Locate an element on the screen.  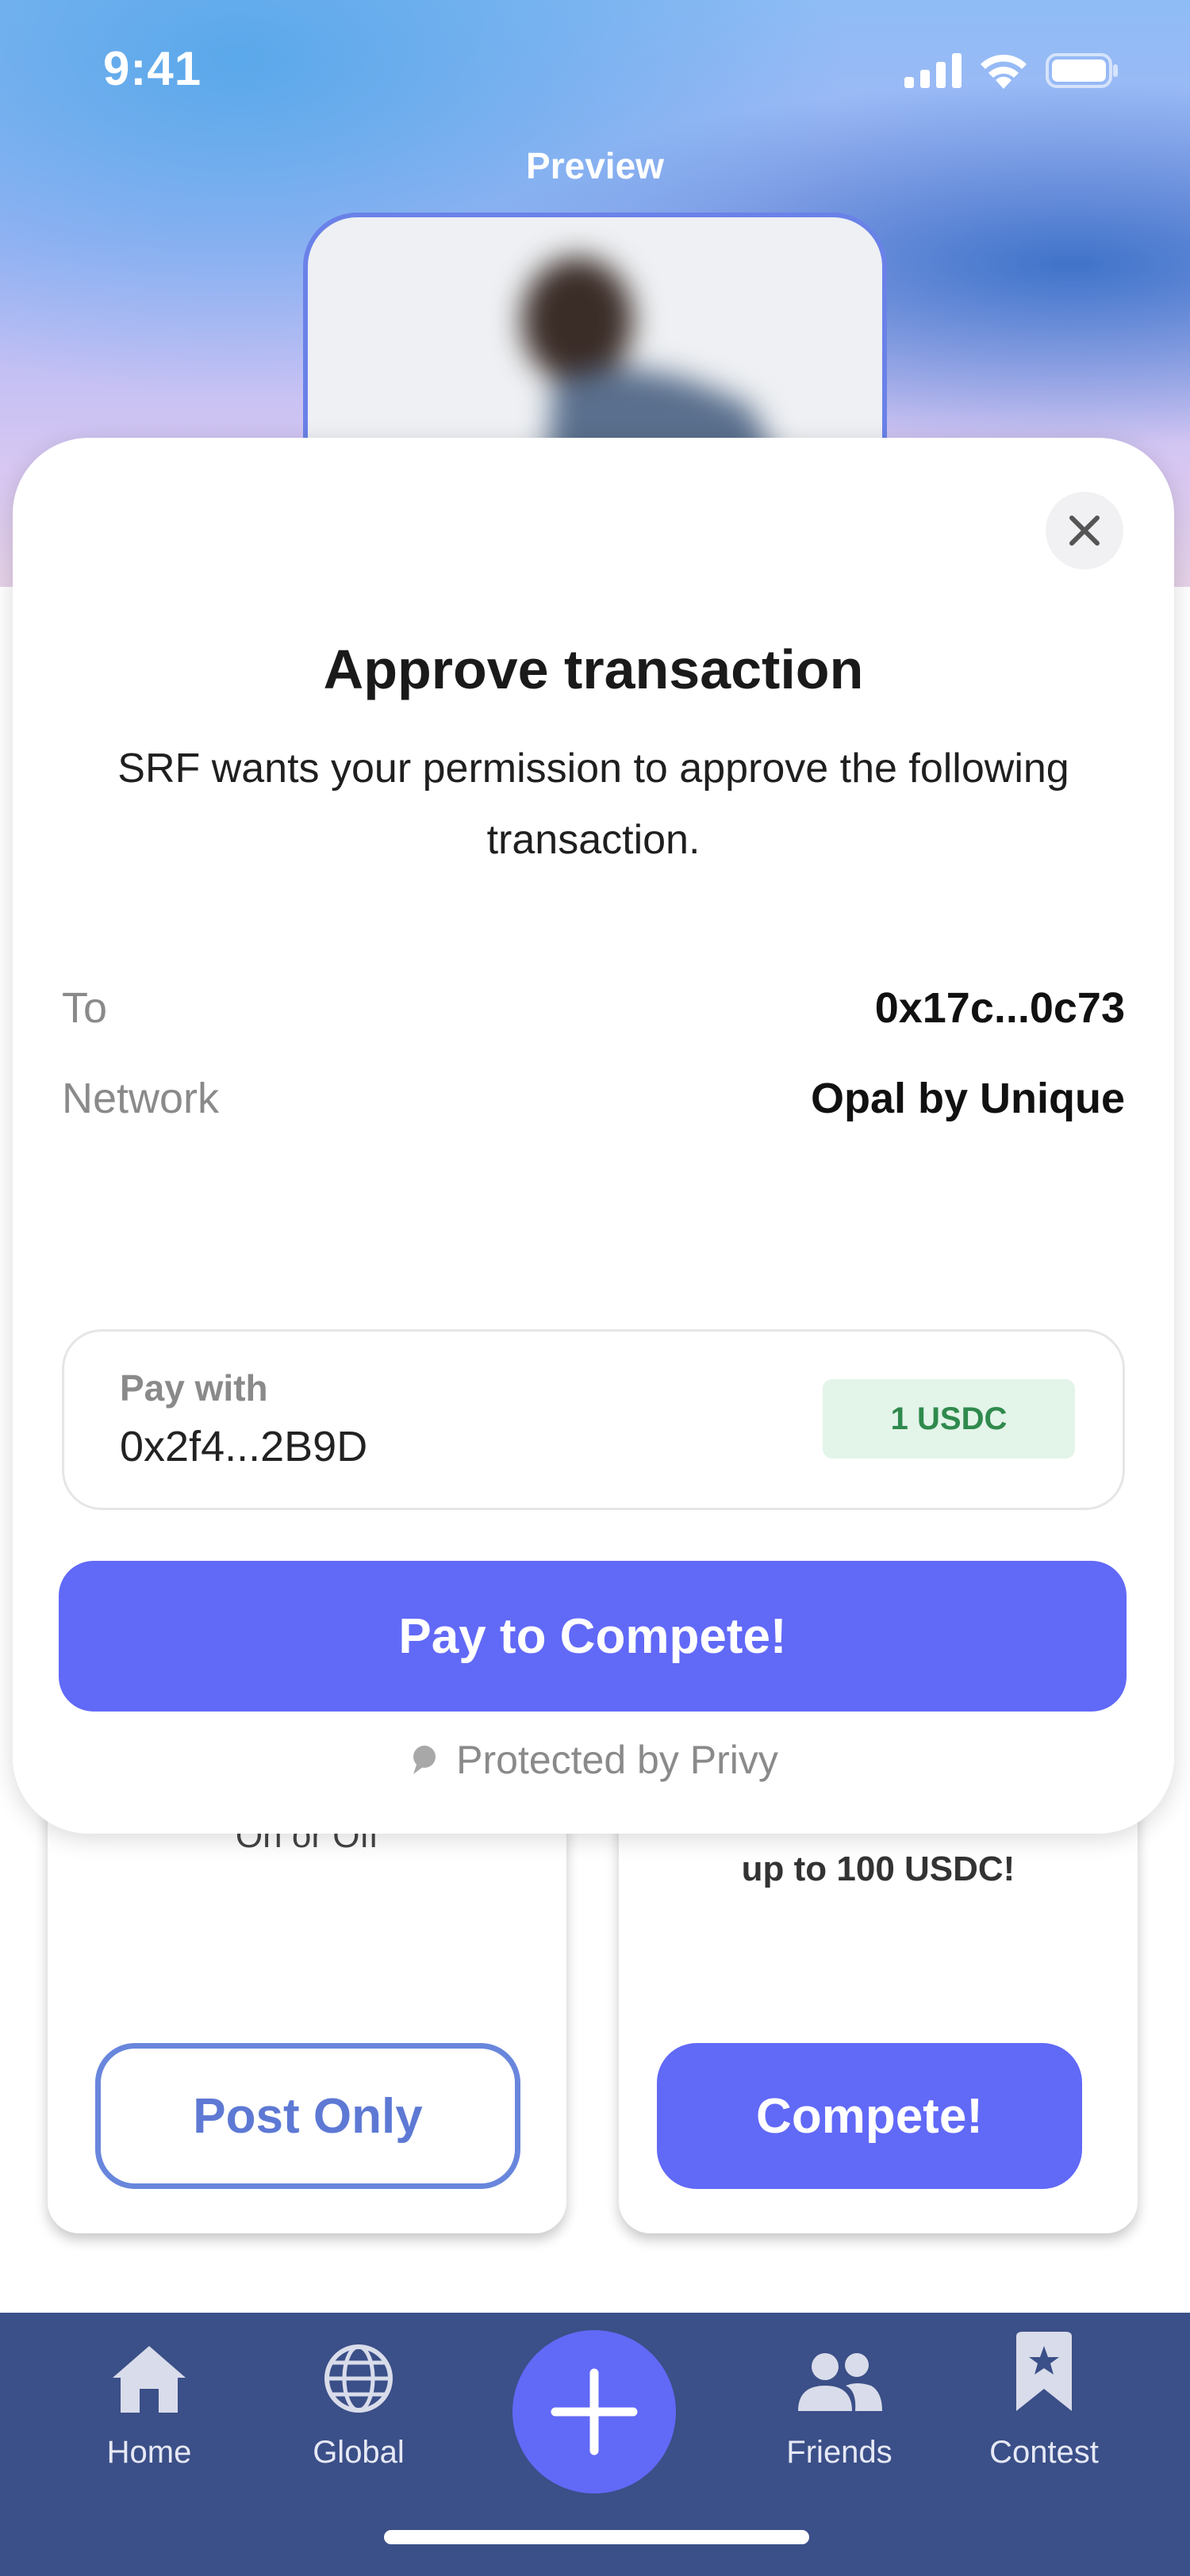
post-only-button: Post Only is located at coordinates (307, 2116).